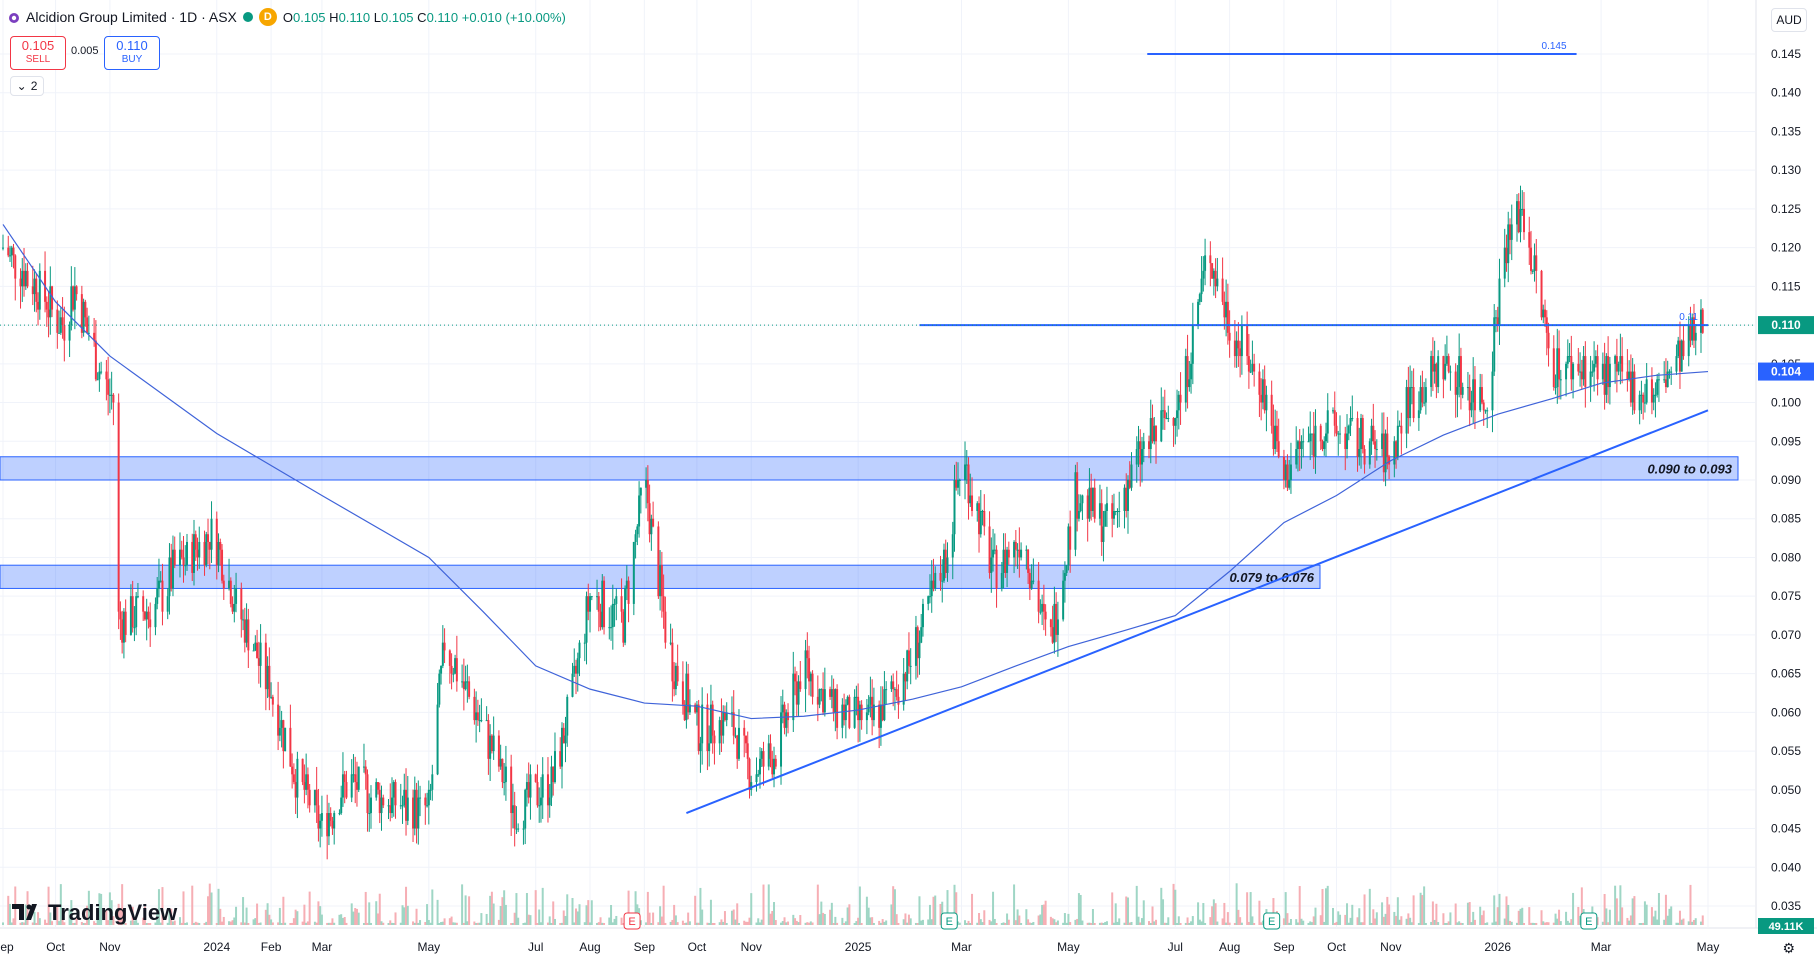  I want to click on x-tick-label: Sep, so click(645, 947).